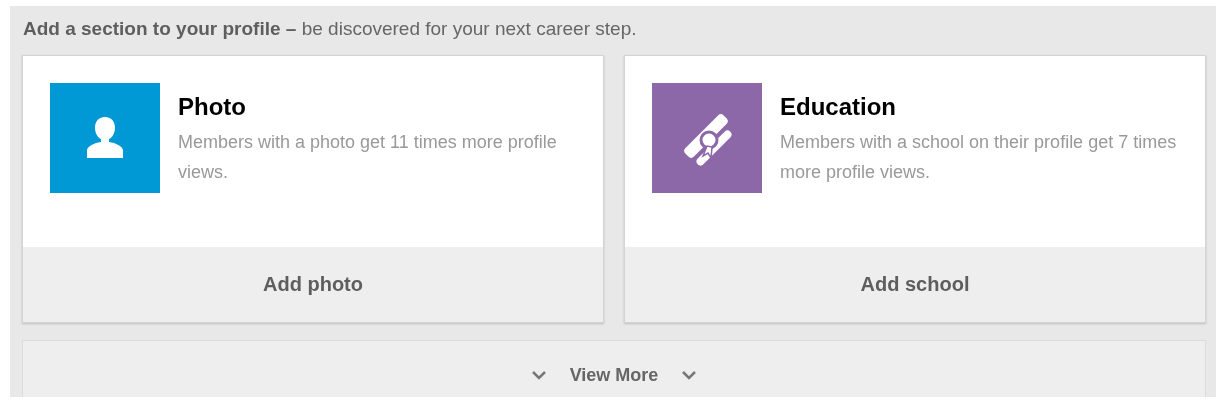  Describe the element at coordinates (915, 284) in the screenshot. I see `add-button: Add school` at that location.